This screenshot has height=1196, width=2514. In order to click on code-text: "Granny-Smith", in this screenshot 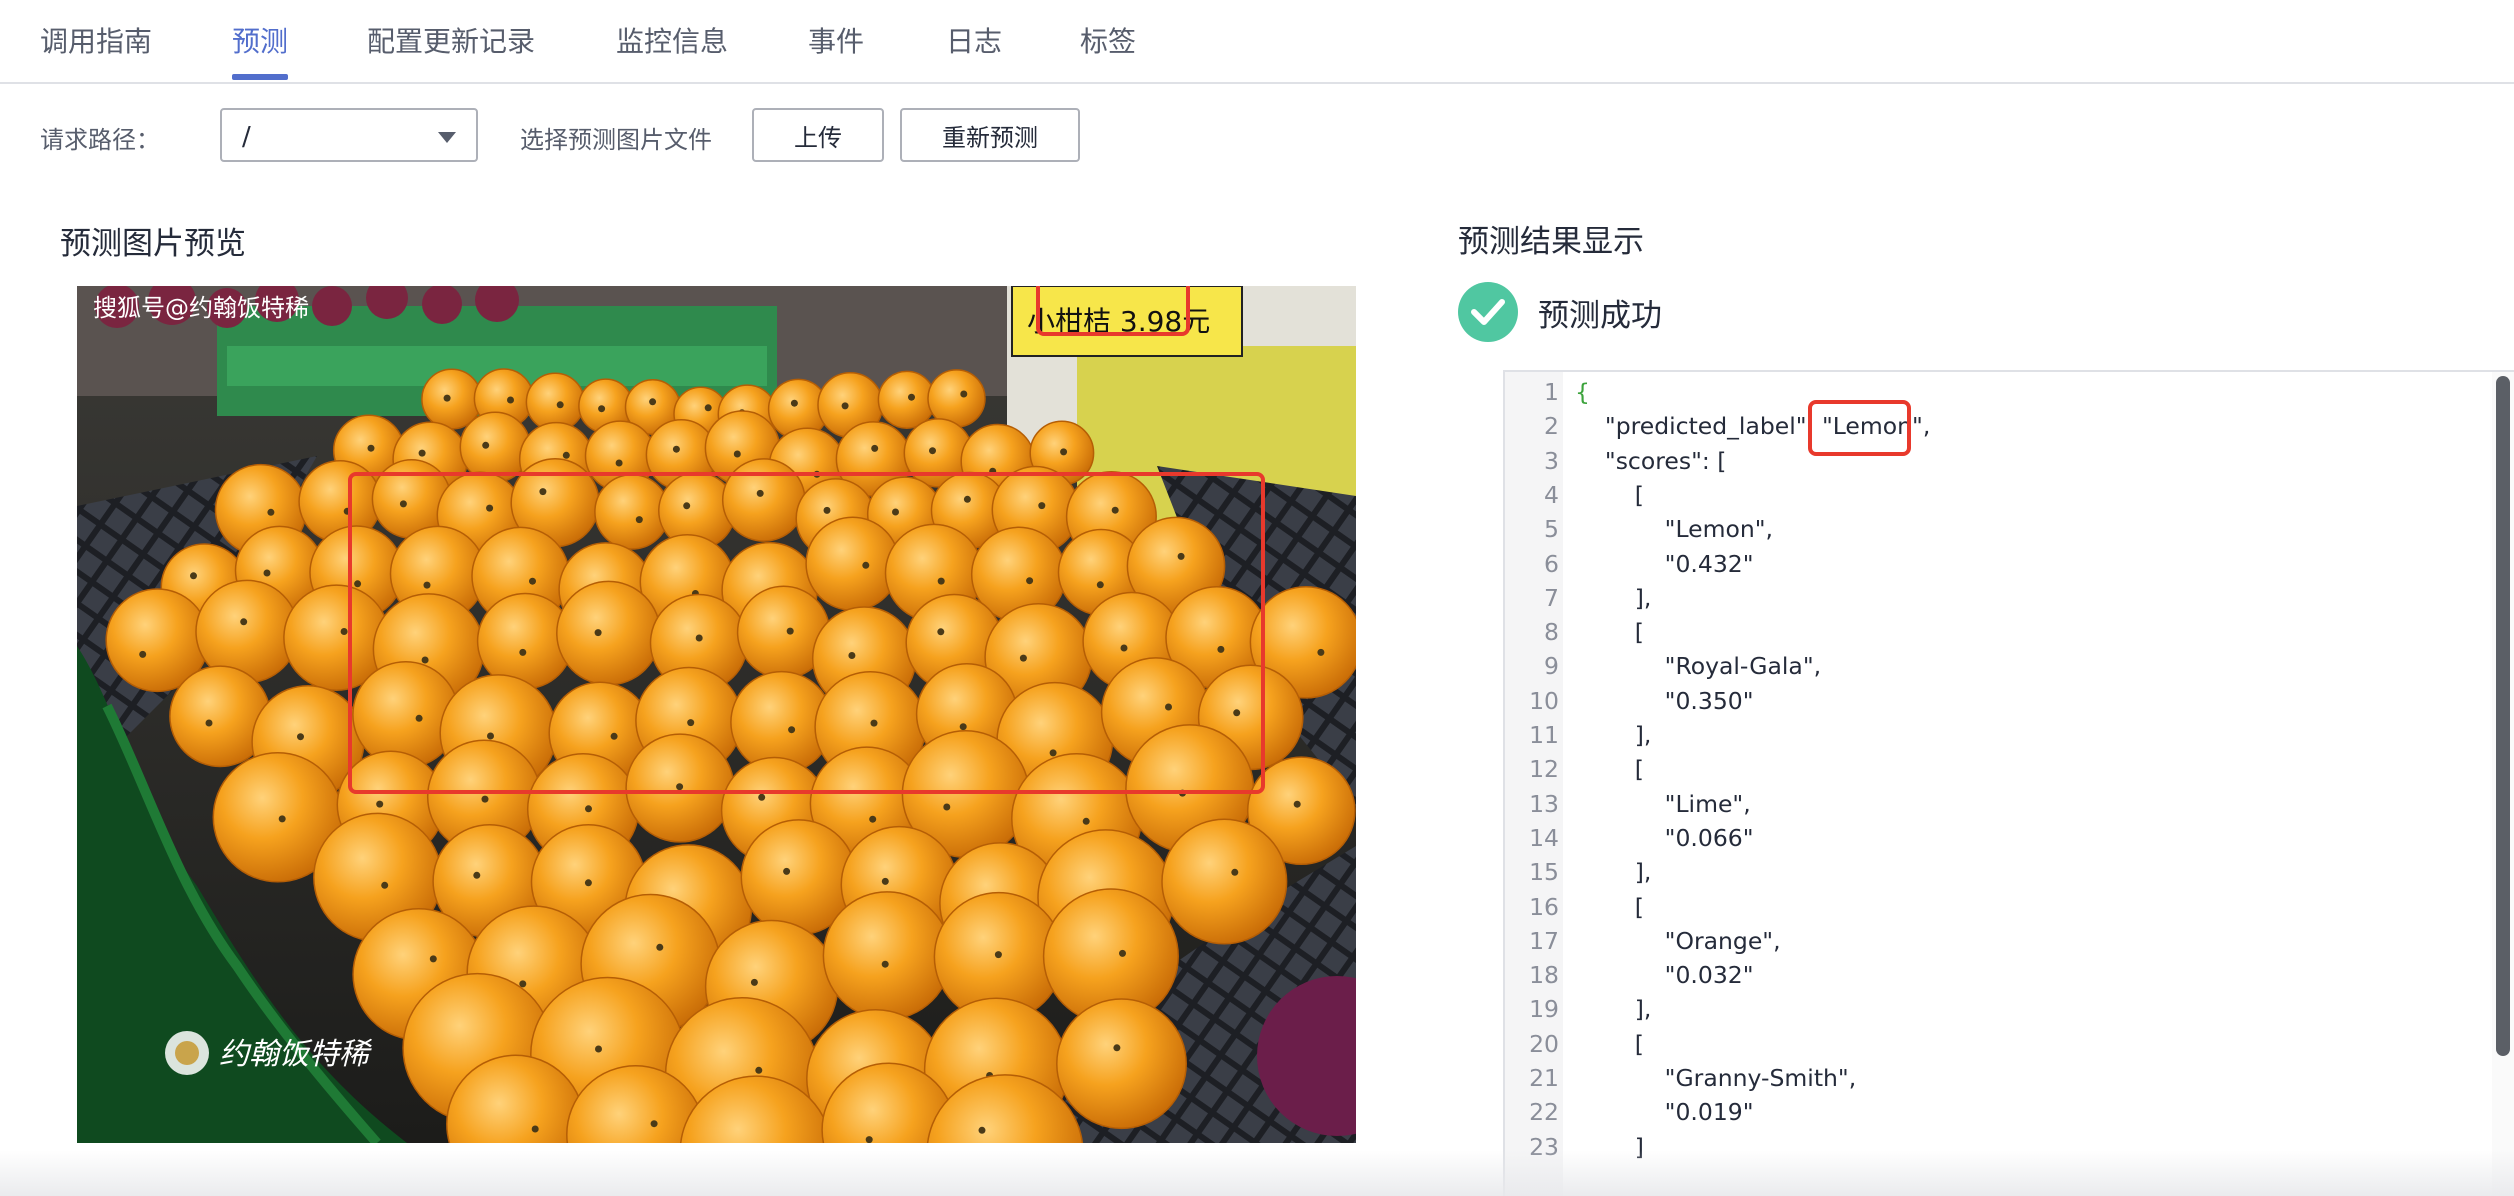, I will do `click(1716, 1078)`.